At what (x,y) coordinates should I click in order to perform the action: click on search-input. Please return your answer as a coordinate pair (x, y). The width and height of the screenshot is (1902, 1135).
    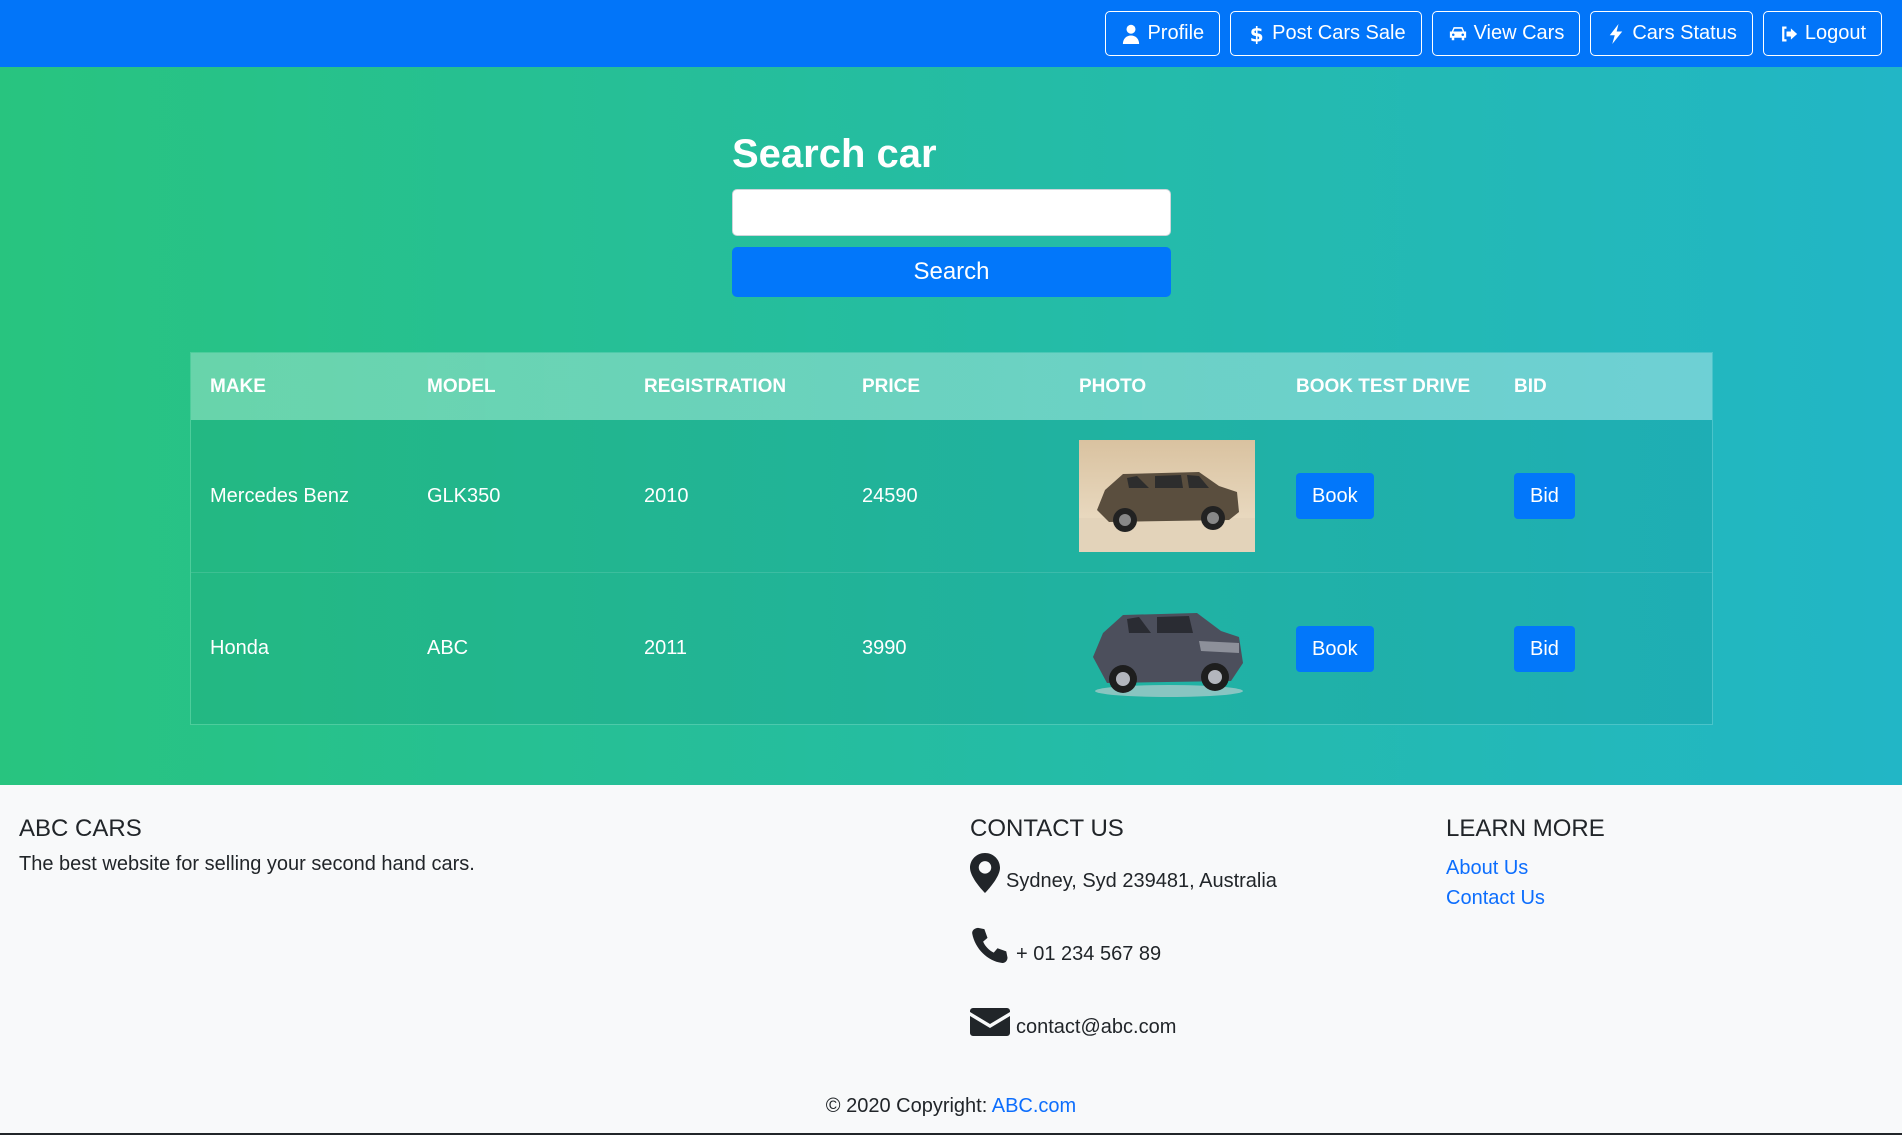
    Looking at the image, I should click on (951, 212).